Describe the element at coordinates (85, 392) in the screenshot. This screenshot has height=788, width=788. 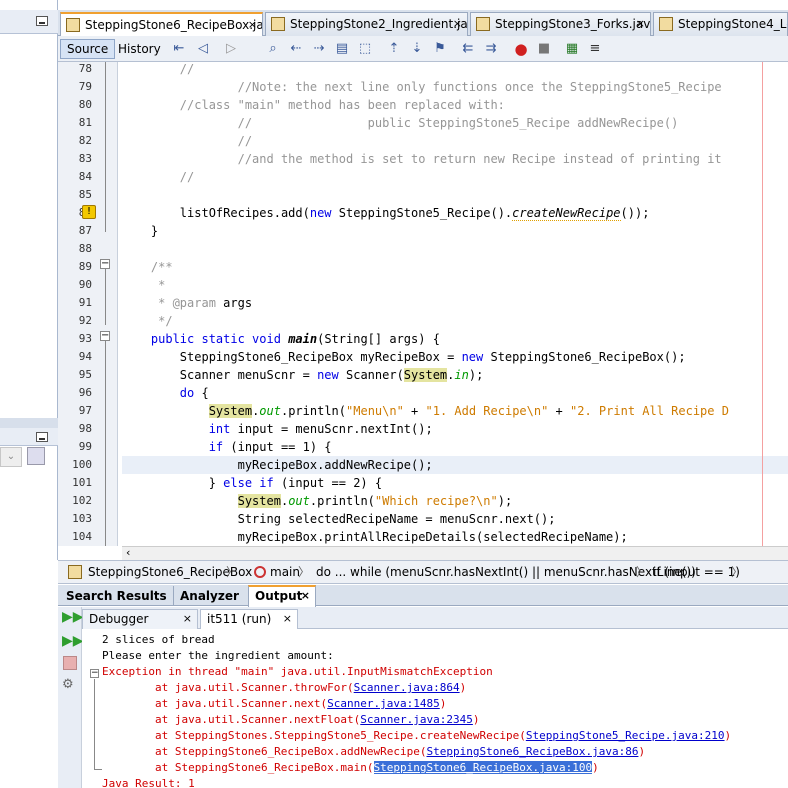
I see `line-number: 96` at that location.